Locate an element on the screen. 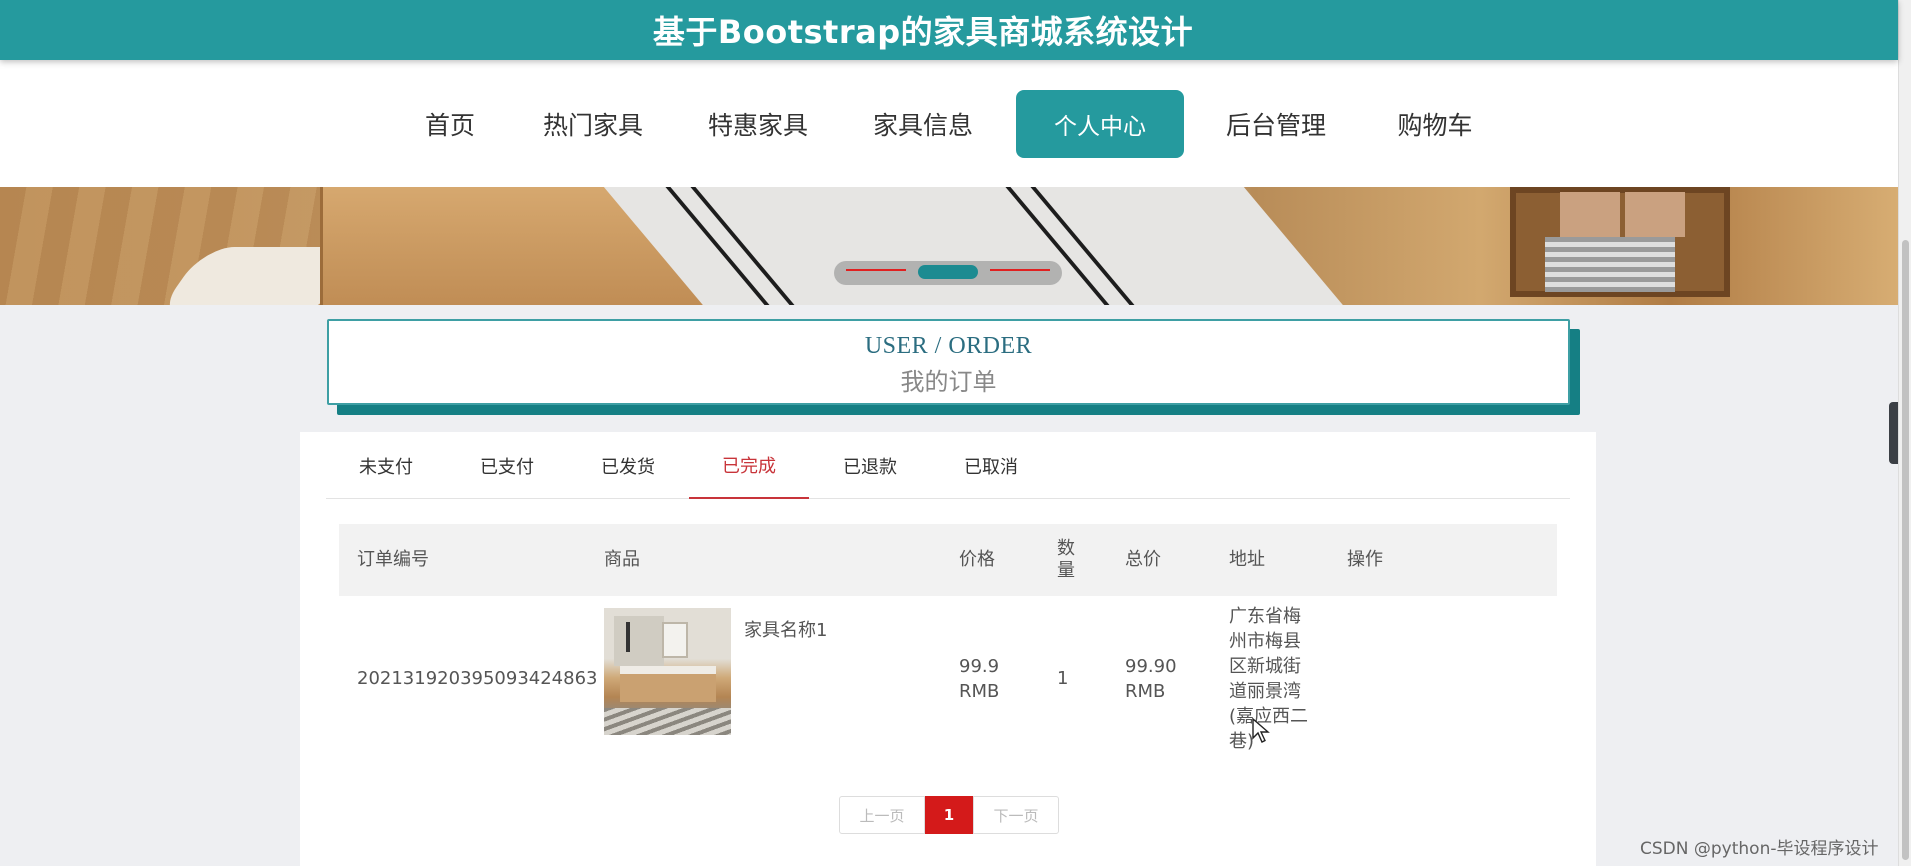  section-title-cn: 我的订单 is located at coordinates (948, 383).